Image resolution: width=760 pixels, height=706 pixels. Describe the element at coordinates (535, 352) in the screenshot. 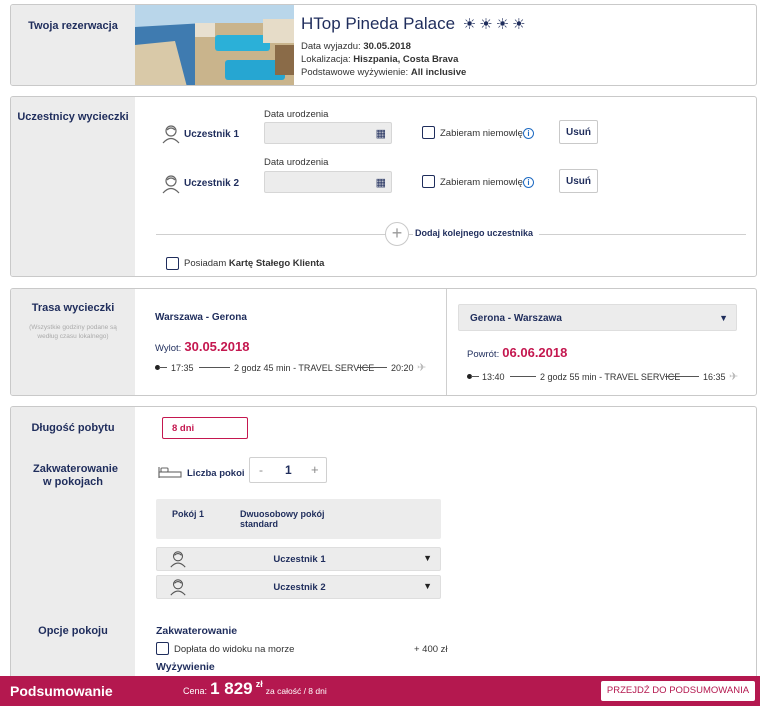

I see `return-date-value: 06.06.2018` at that location.